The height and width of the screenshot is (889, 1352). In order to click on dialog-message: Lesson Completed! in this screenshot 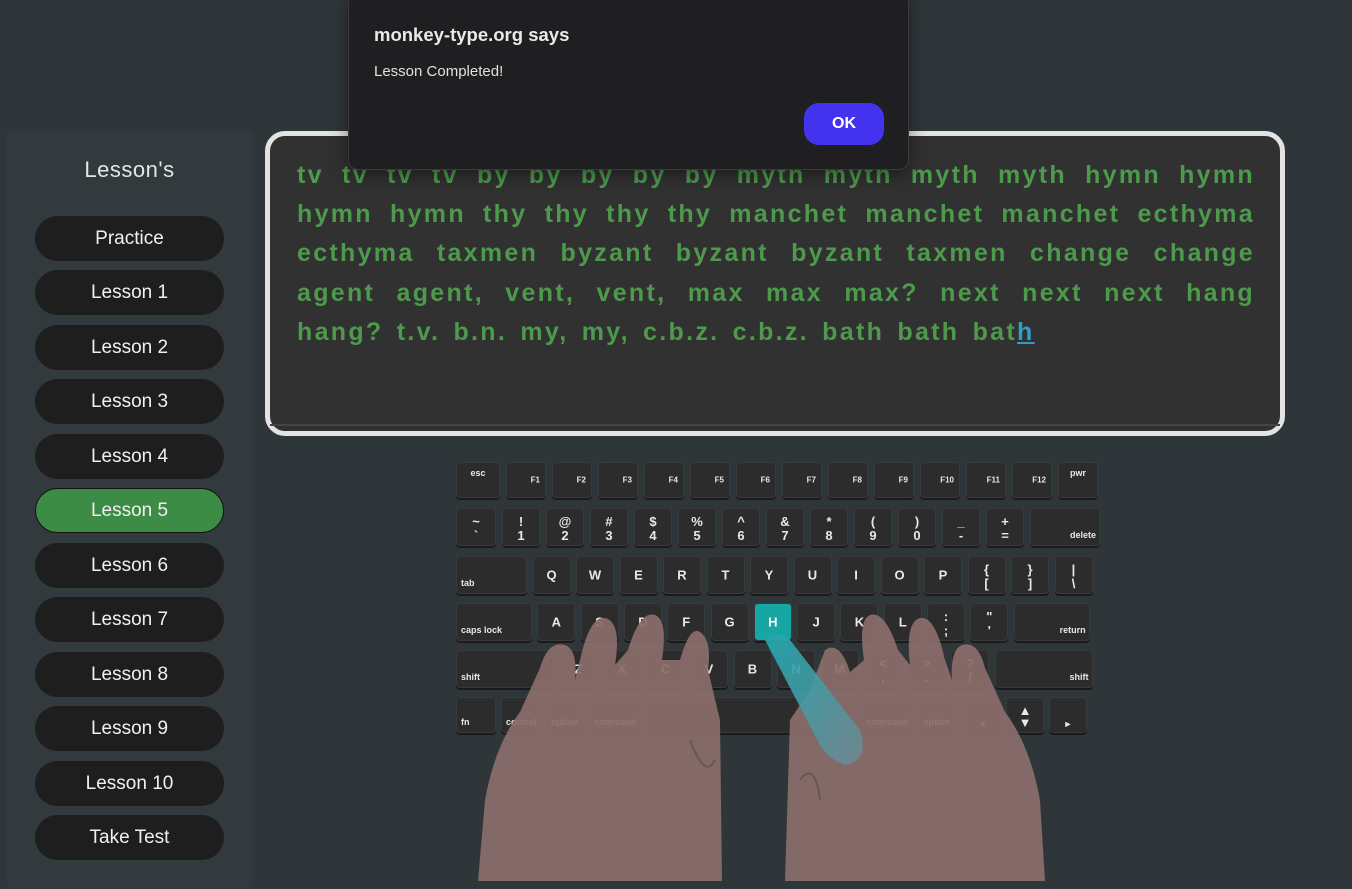, I will do `click(439, 71)`.